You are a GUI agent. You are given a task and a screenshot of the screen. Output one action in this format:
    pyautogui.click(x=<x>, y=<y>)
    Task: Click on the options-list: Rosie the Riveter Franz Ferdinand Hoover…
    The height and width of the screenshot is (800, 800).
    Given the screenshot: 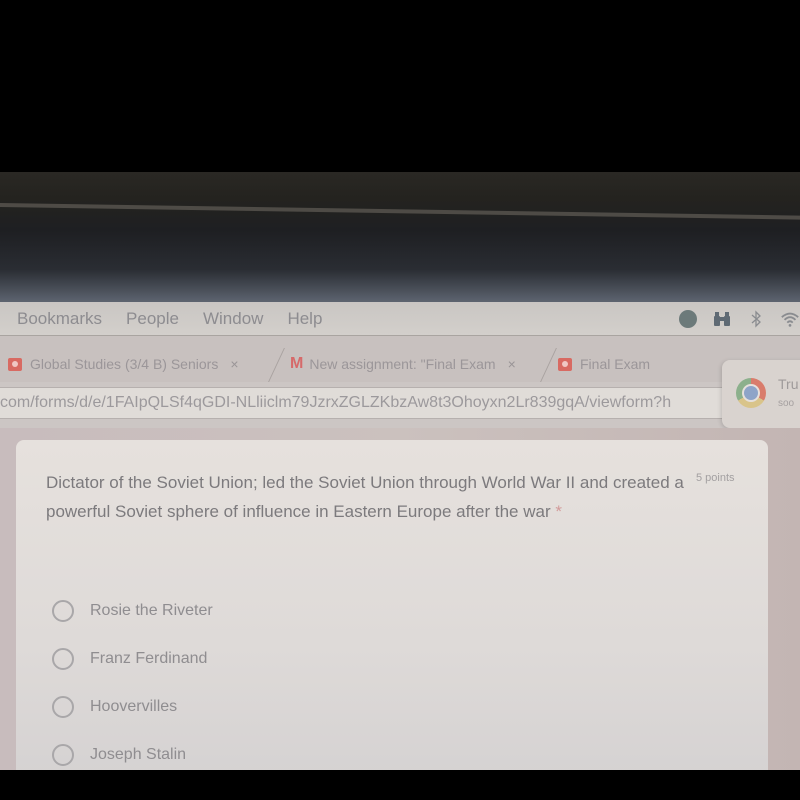 What is the action you would take?
    pyautogui.click(x=132, y=683)
    